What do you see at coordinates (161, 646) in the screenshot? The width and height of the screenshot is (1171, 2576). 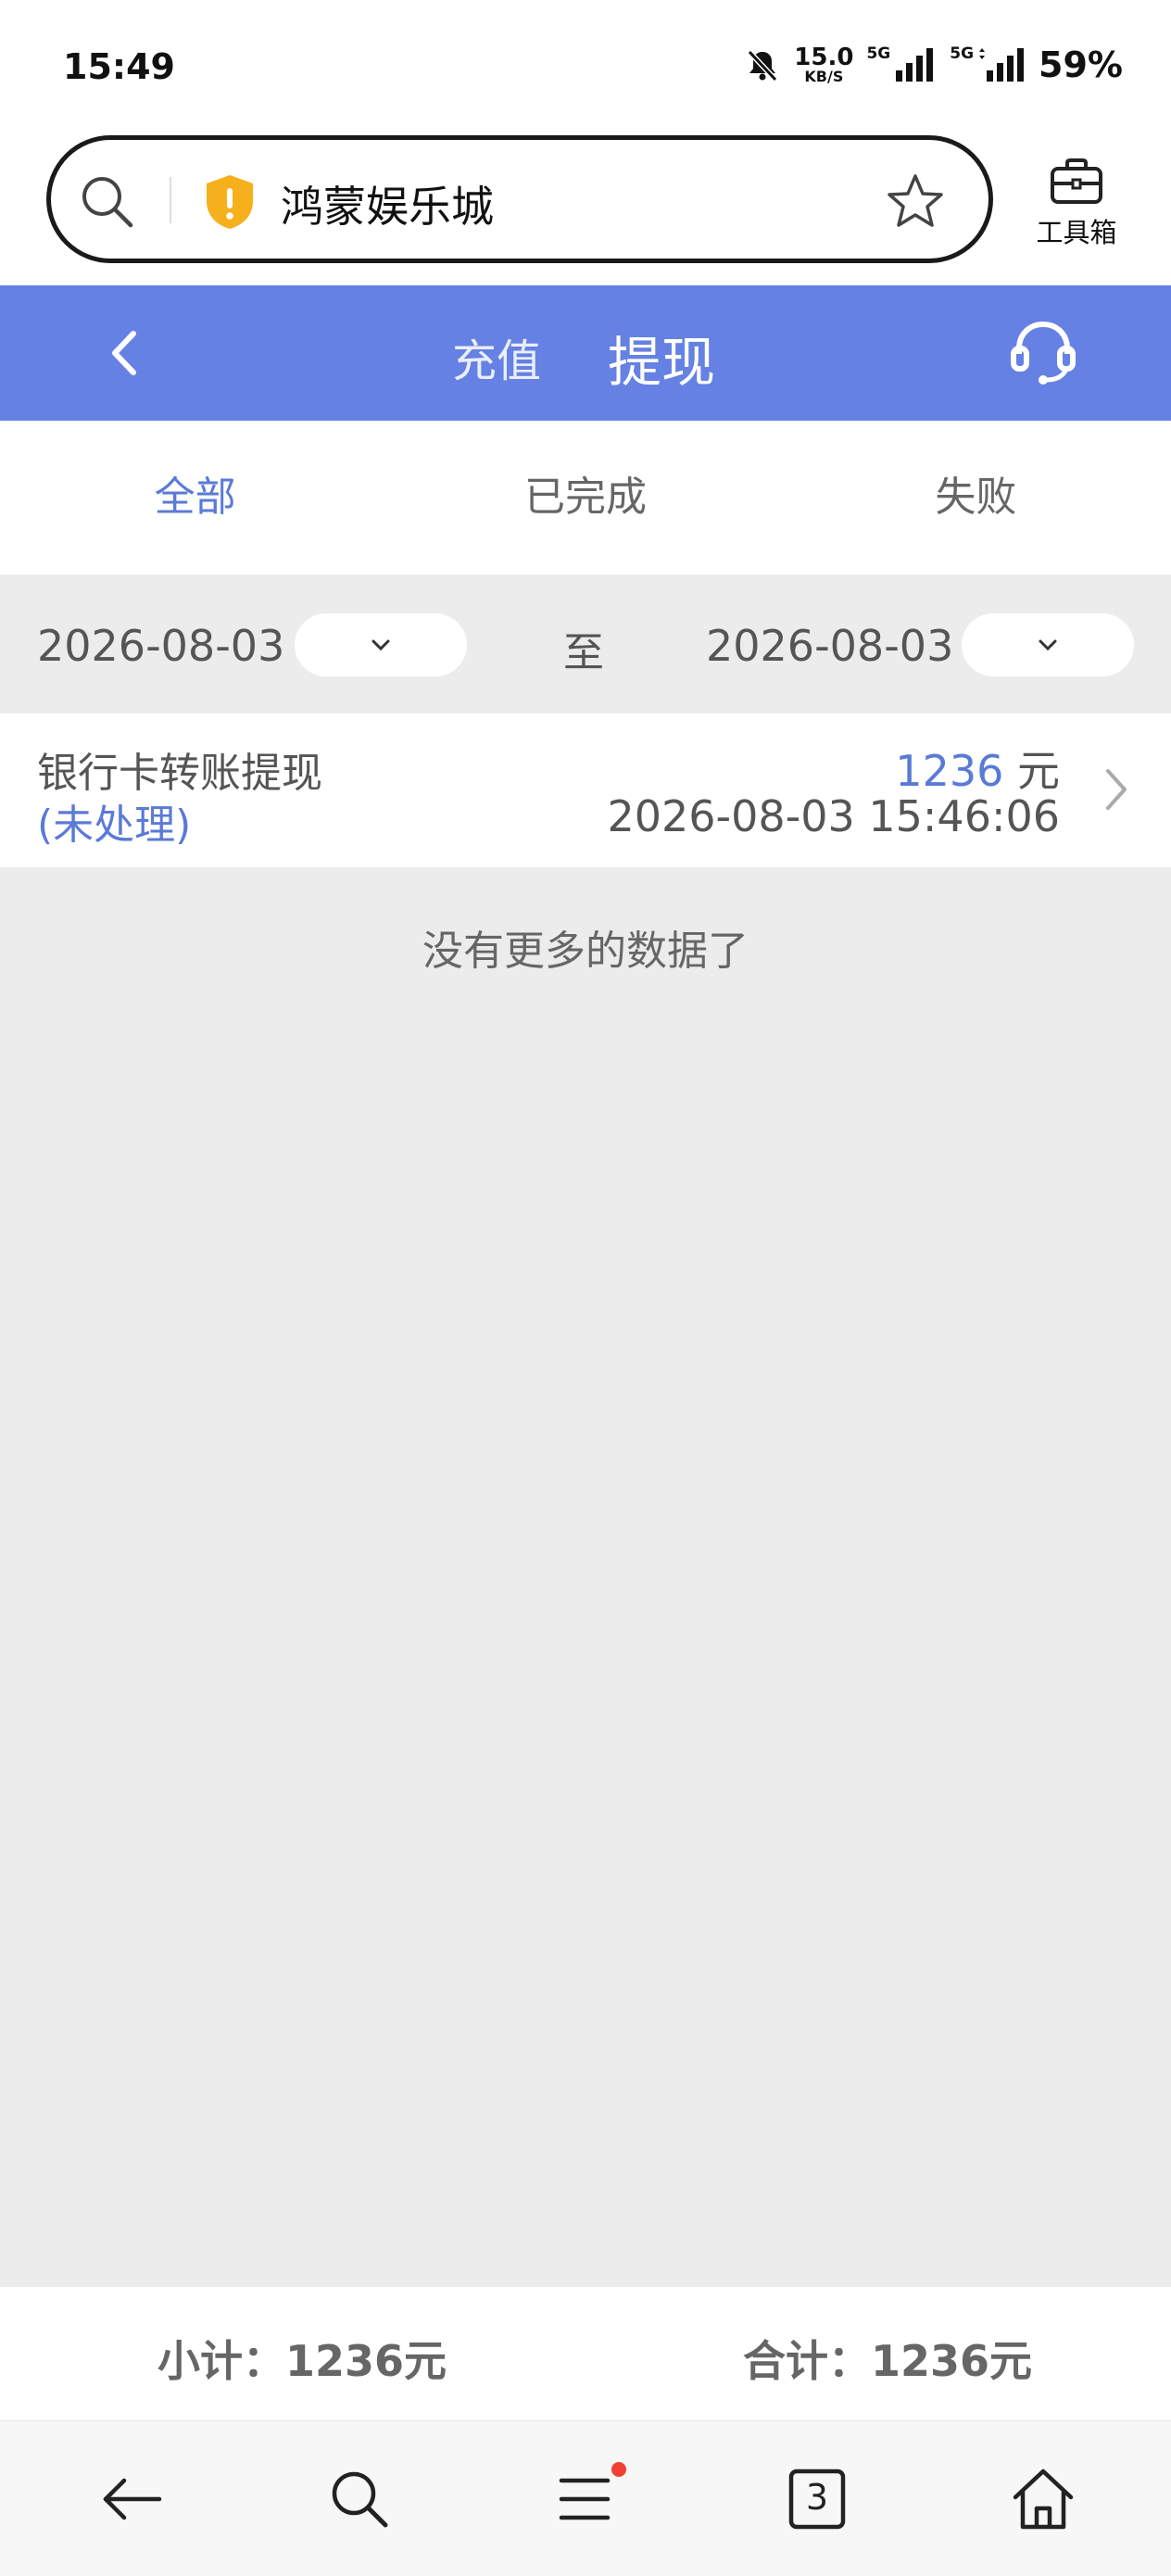 I see `start-date: 2026-08-03` at bounding box center [161, 646].